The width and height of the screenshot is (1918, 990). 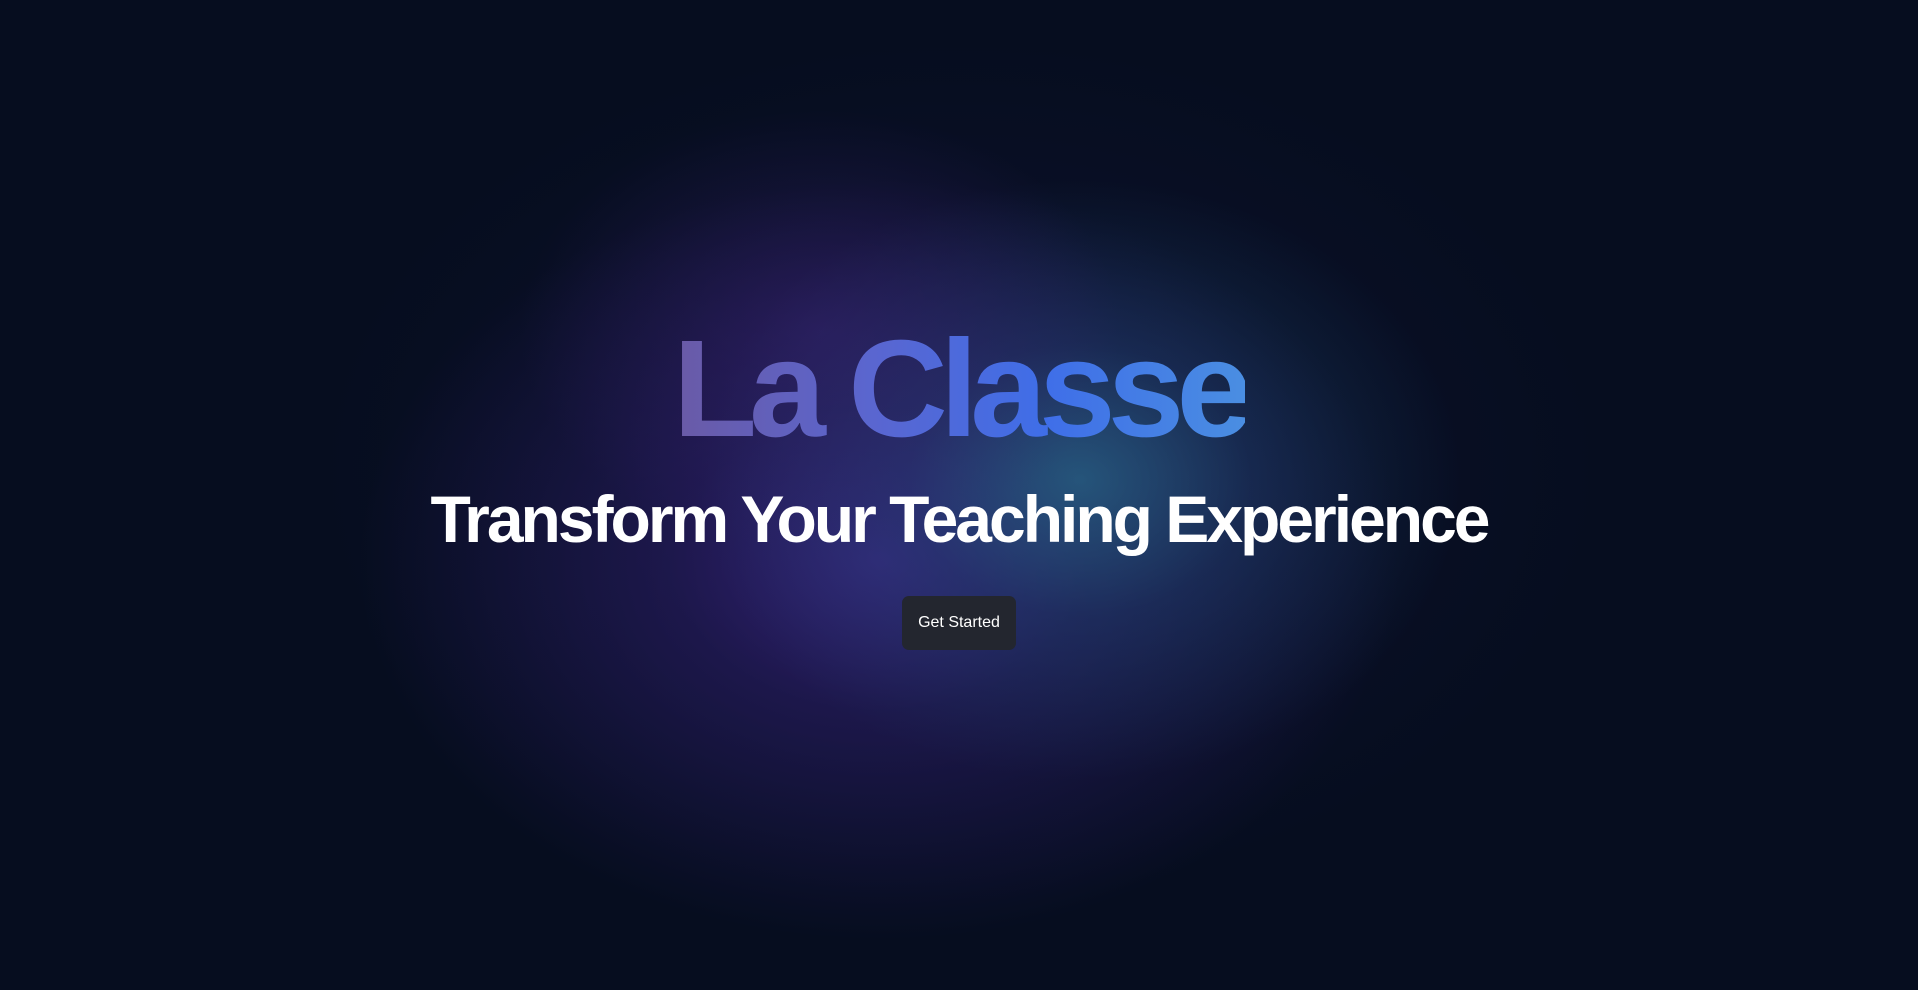 What do you see at coordinates (959, 623) in the screenshot?
I see `get-started-button: Get Started` at bounding box center [959, 623].